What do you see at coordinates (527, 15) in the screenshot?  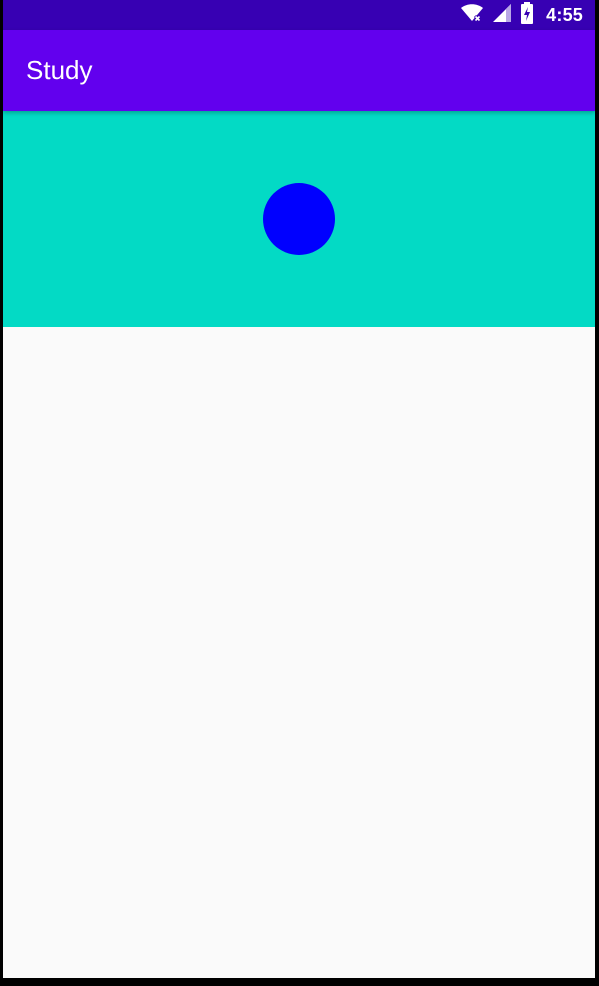 I see `battery-charging-icon` at bounding box center [527, 15].